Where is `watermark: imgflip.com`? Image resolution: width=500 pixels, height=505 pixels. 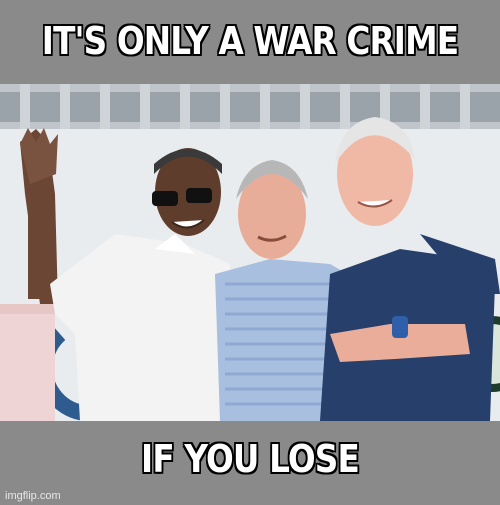 watermark: imgflip.com is located at coordinates (33, 496).